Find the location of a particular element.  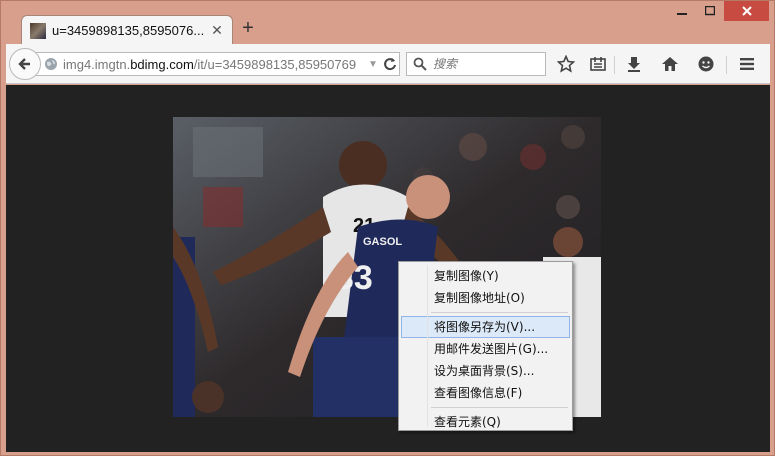

back-arrow-icon is located at coordinates (24, 64).